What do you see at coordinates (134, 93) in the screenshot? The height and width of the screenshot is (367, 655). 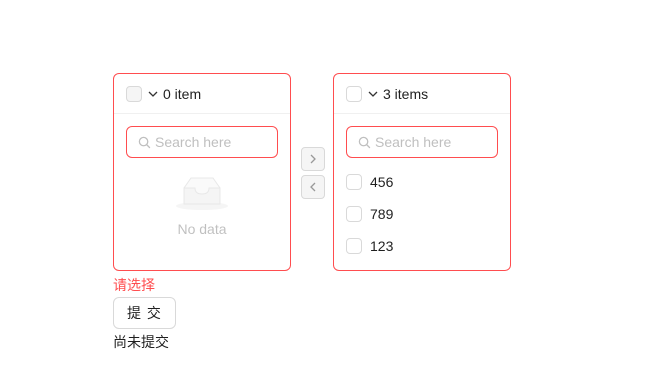 I see `source-select-all-checkbox` at bounding box center [134, 93].